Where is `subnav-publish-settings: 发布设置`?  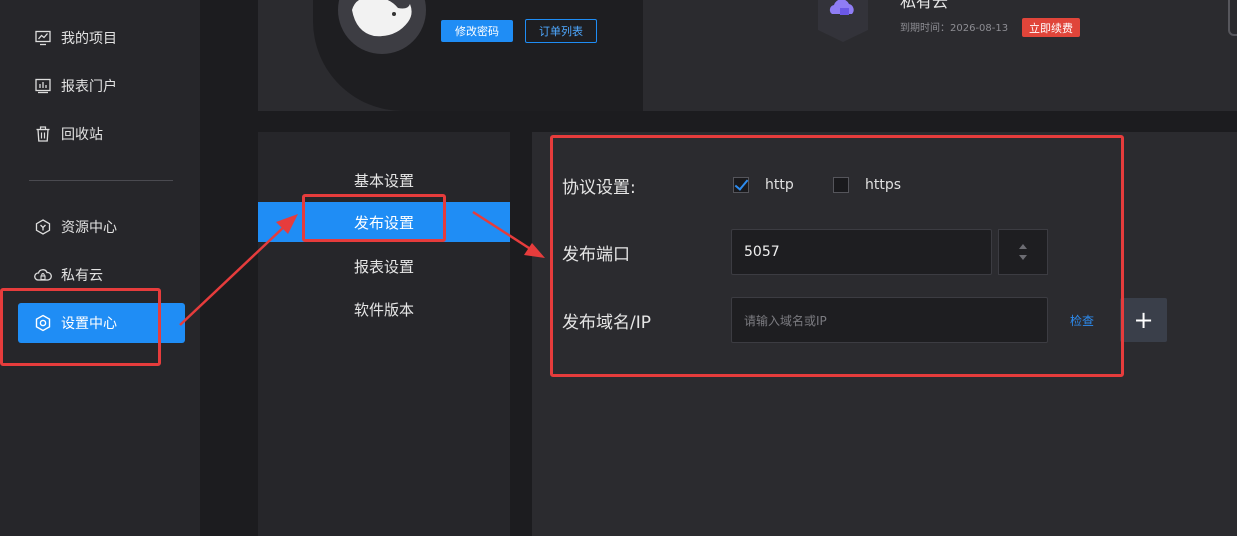
subnav-publish-settings: 发布设置 is located at coordinates (384, 222).